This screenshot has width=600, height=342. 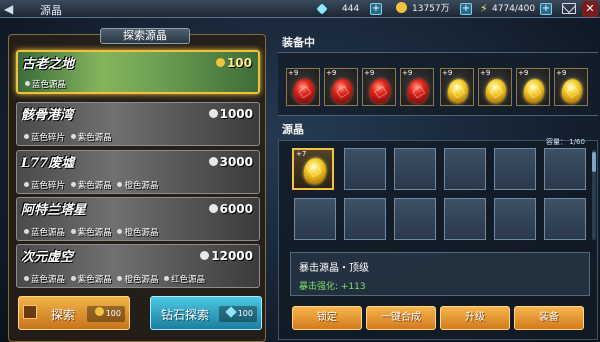 What do you see at coordinates (47, 257) in the screenshot?
I see `area-name: 次元虚空` at bounding box center [47, 257].